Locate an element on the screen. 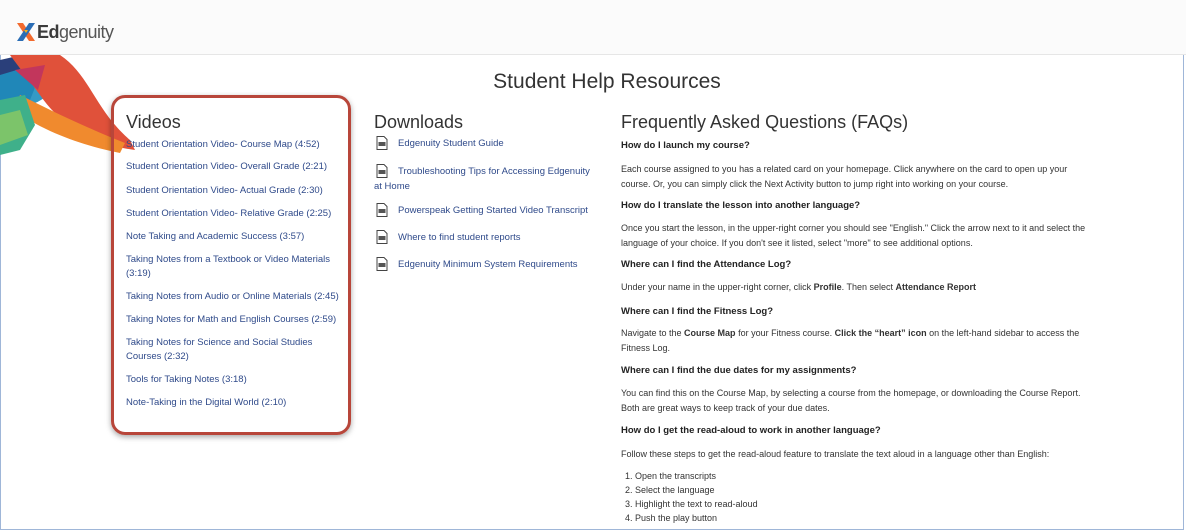 This screenshot has width=1186, height=532. video-link: Tools for Taking Notes (3:18) is located at coordinates (233, 380).